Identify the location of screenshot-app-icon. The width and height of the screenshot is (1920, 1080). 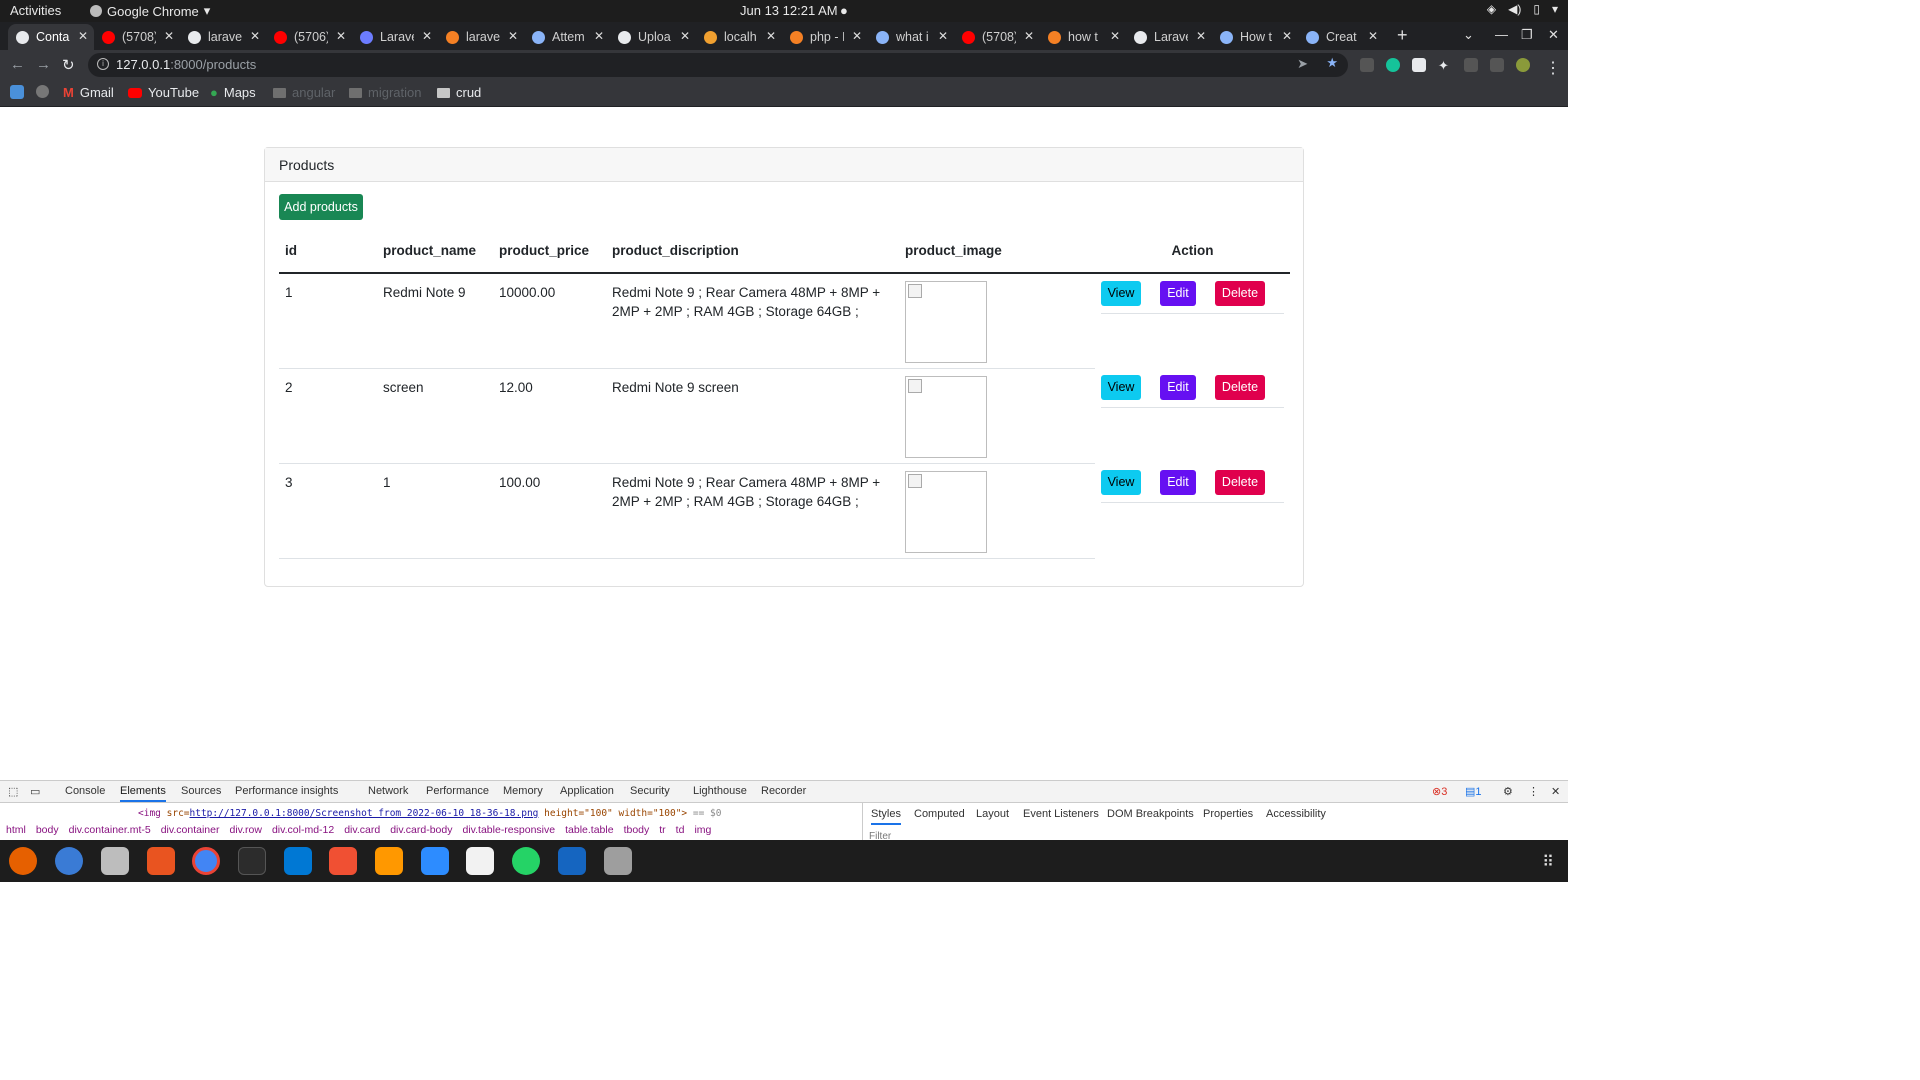
(618, 861).